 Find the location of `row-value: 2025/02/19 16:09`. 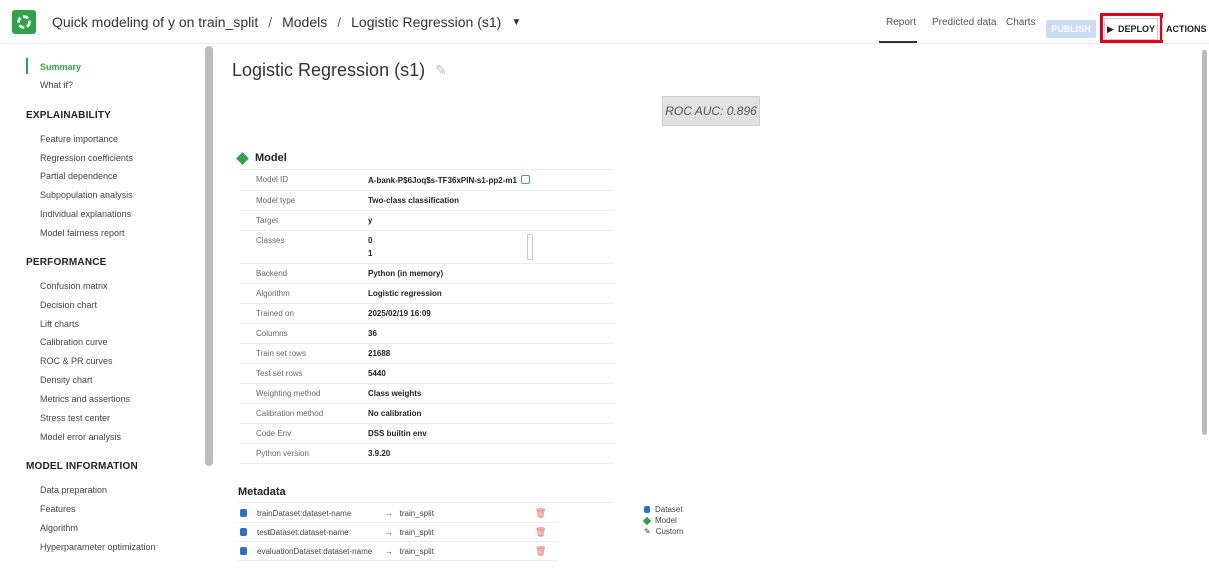

row-value: 2025/02/19 16:09 is located at coordinates (399, 313).